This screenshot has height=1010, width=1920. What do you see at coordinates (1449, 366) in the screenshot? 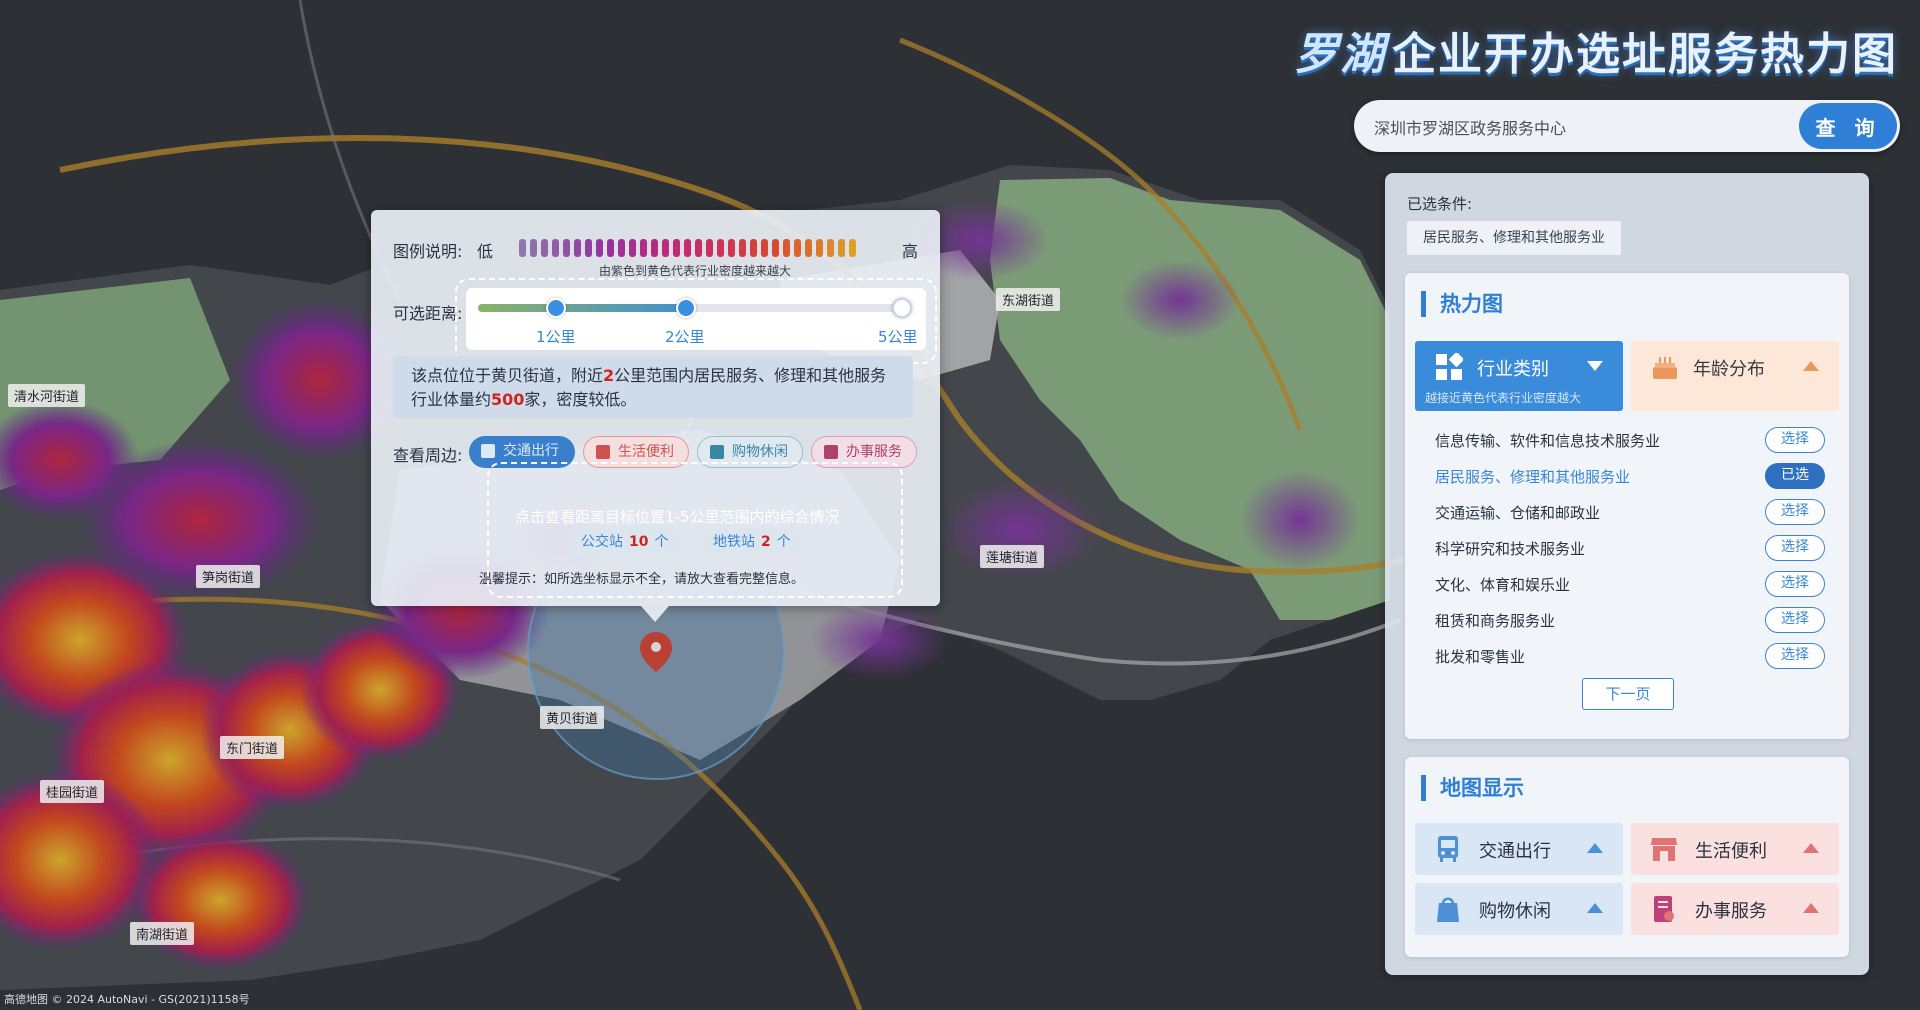
I see `industry-grid-icon` at bounding box center [1449, 366].